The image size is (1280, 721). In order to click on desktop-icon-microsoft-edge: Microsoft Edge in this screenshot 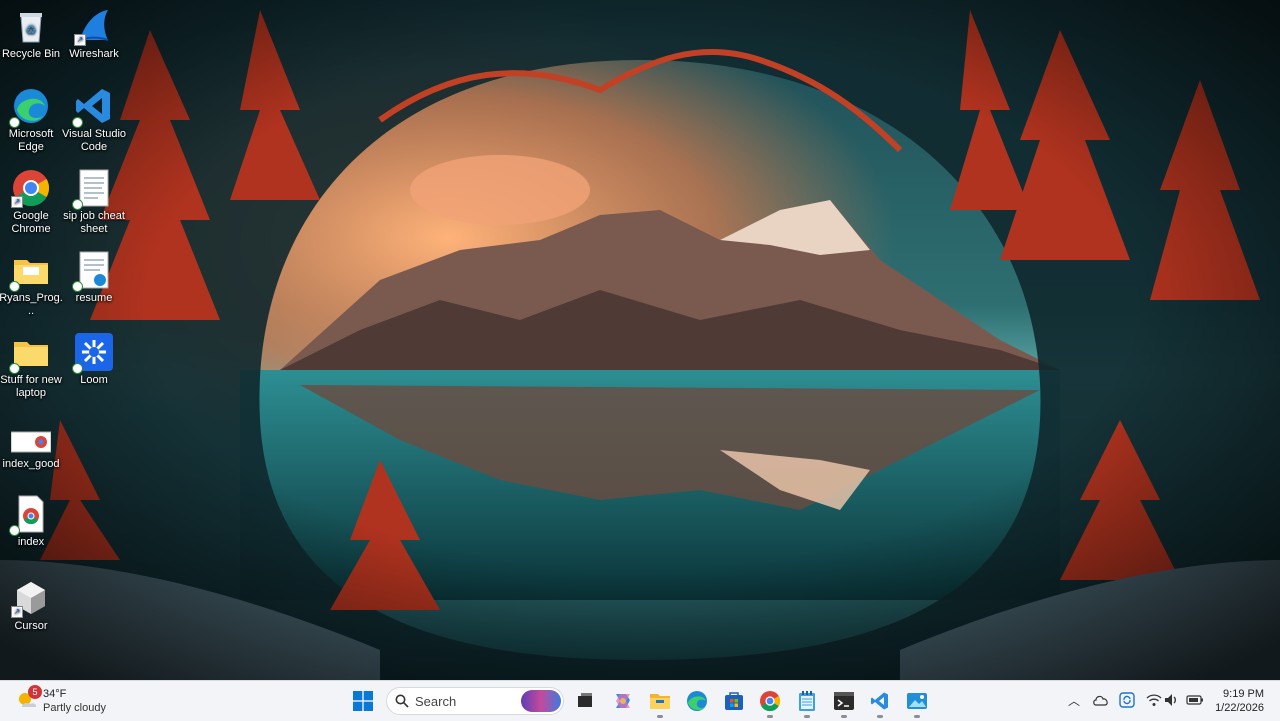, I will do `click(31, 120)`.